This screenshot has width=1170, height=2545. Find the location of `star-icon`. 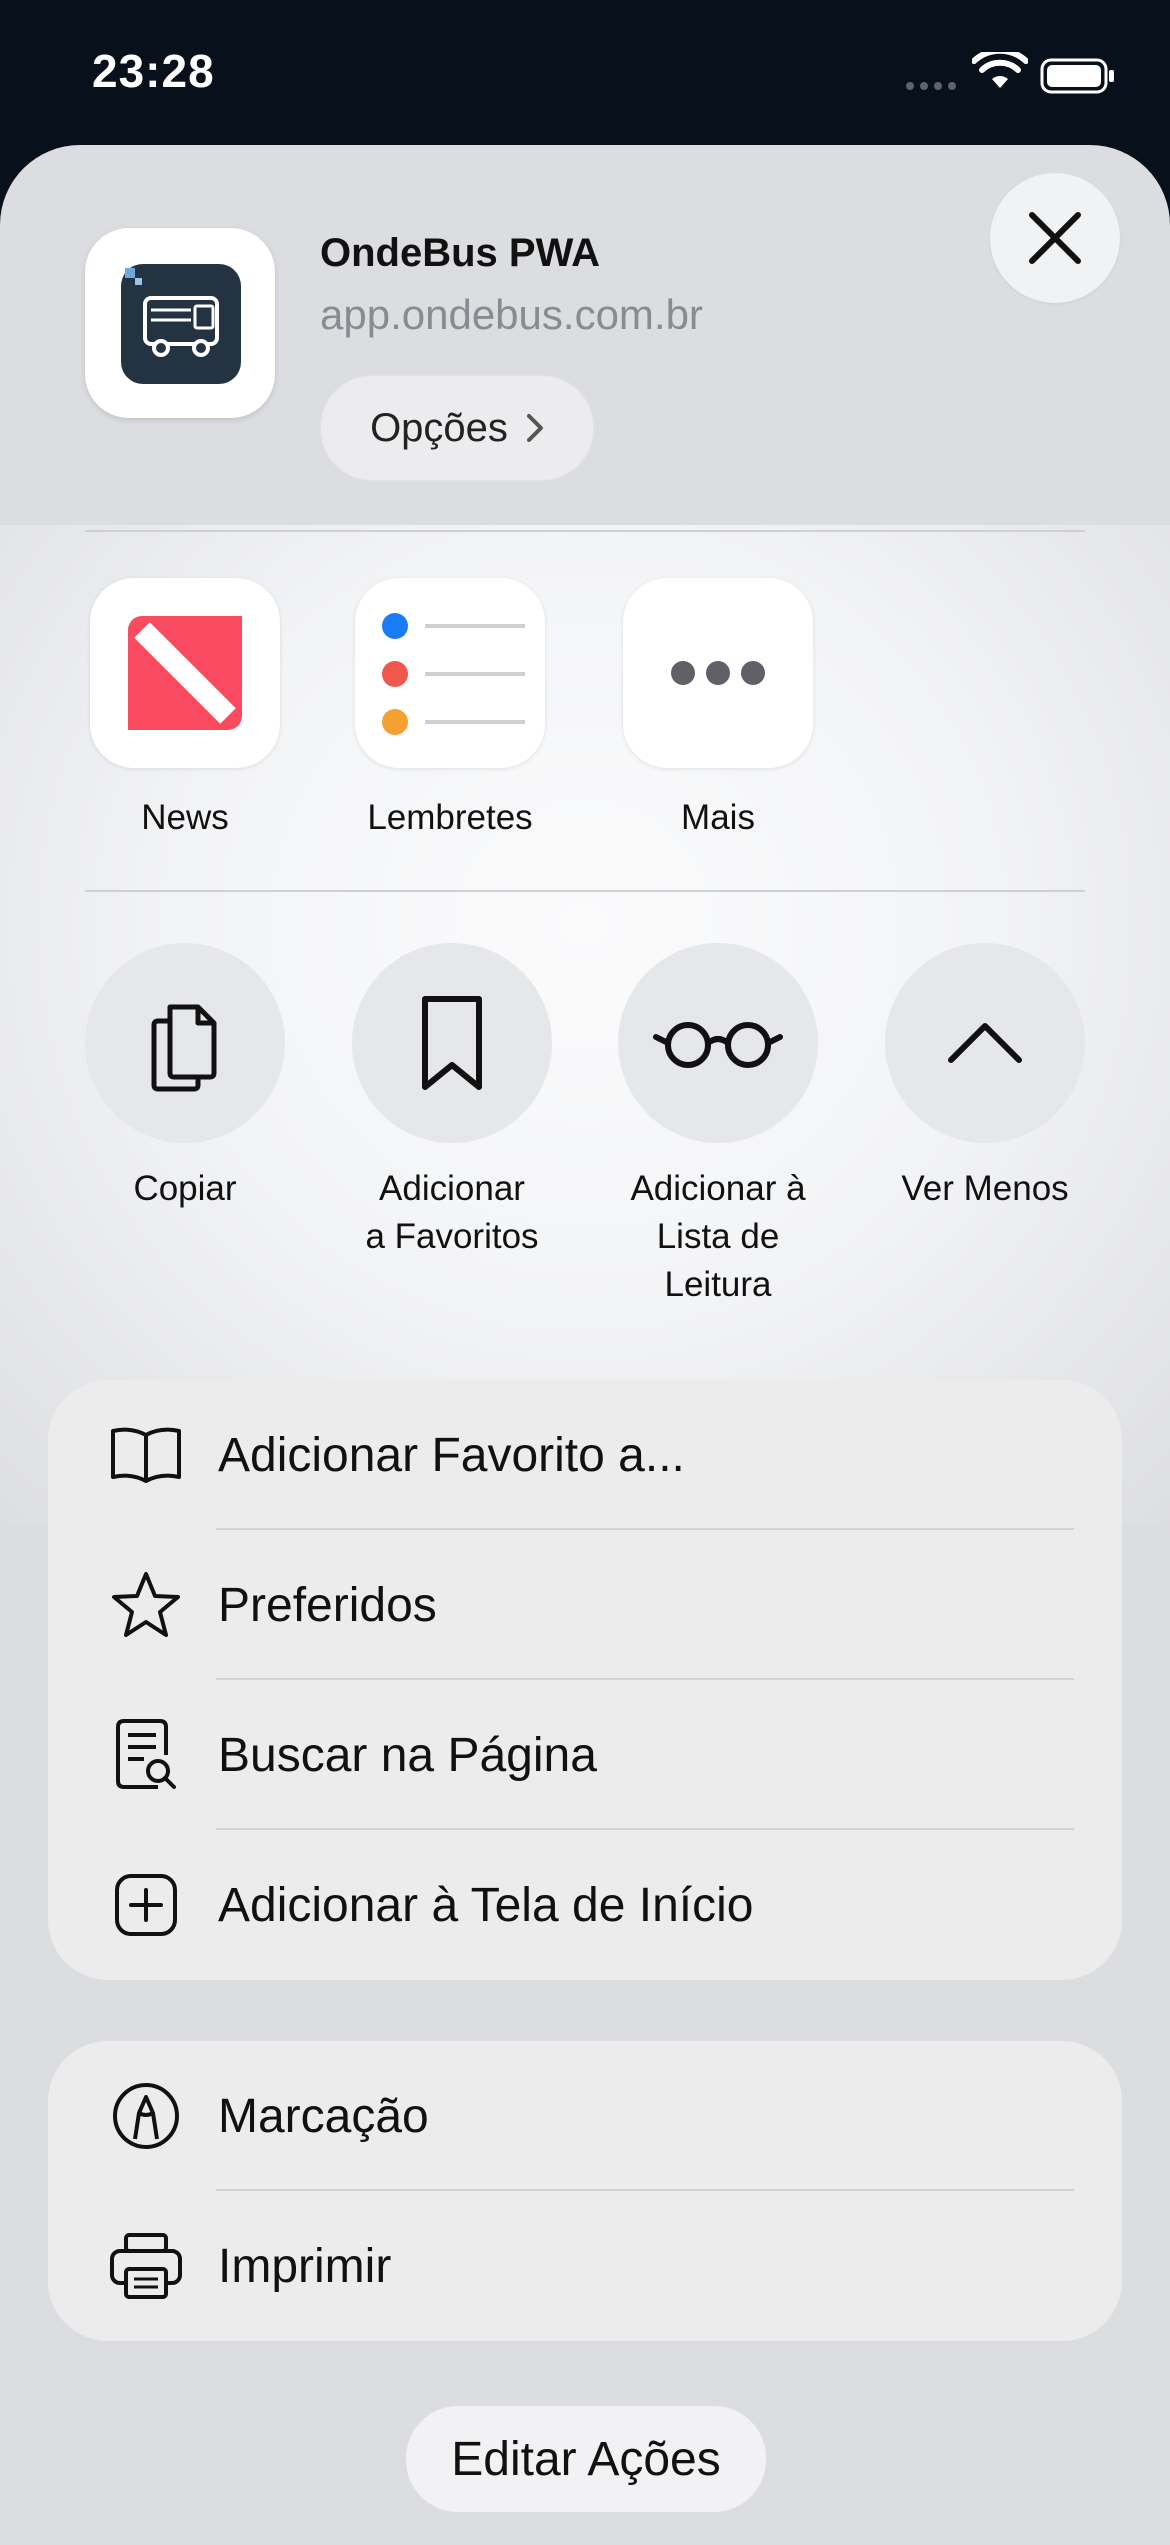

star-icon is located at coordinates (146, 1605).